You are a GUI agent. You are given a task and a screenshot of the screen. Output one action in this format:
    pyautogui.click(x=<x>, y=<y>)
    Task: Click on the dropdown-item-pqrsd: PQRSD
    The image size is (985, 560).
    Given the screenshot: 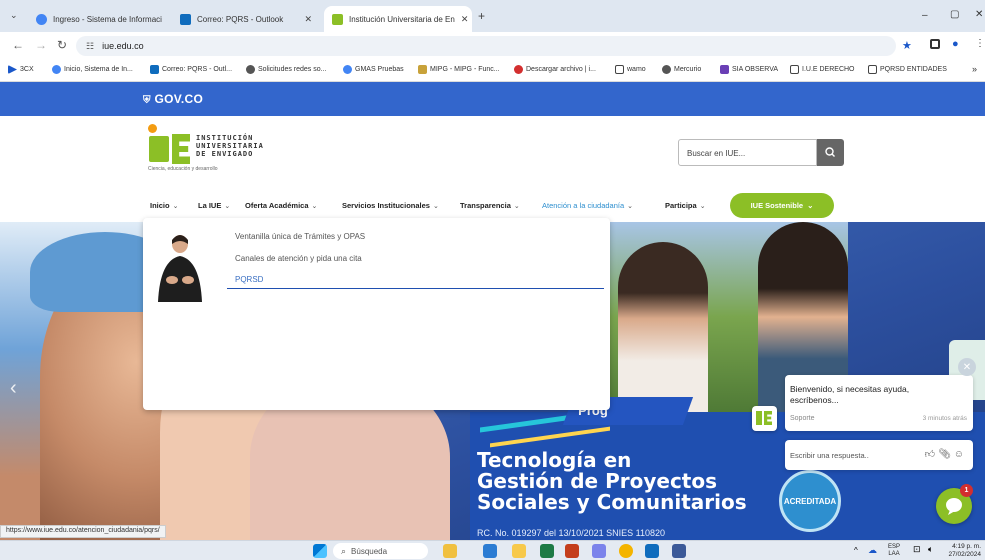 What is the action you would take?
    pyautogui.click(x=249, y=279)
    